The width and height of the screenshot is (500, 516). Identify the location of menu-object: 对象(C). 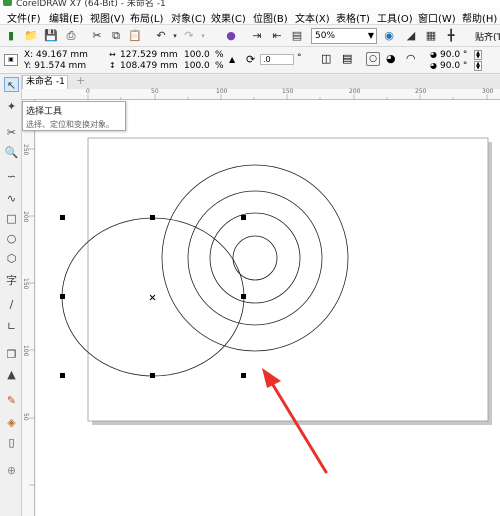
(188, 17).